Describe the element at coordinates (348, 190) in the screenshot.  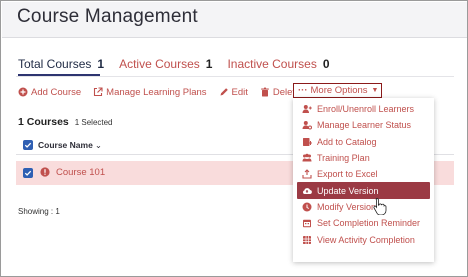
I see `menu-item-label: Update Version` at that location.